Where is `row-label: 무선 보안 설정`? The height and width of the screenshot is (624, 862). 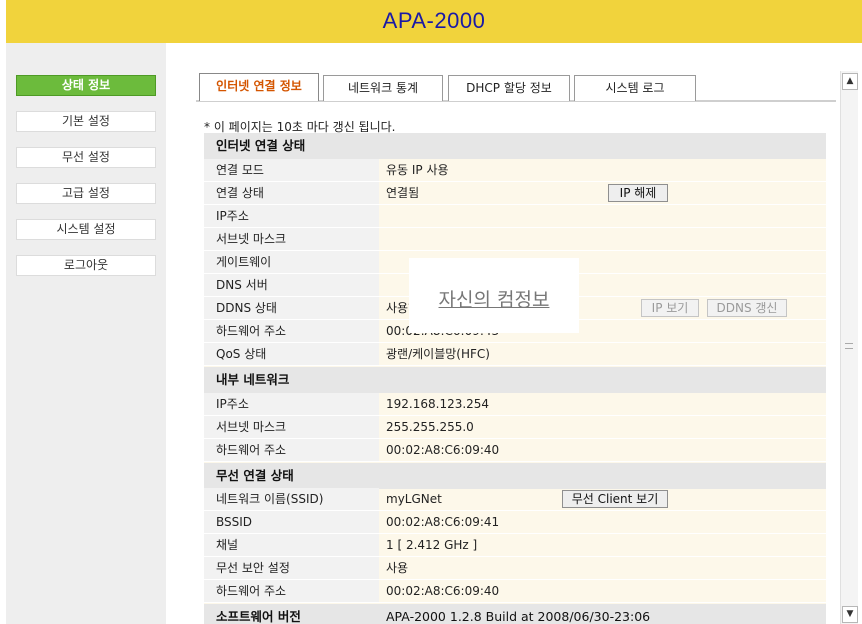 row-label: 무선 보안 설정 is located at coordinates (291, 568).